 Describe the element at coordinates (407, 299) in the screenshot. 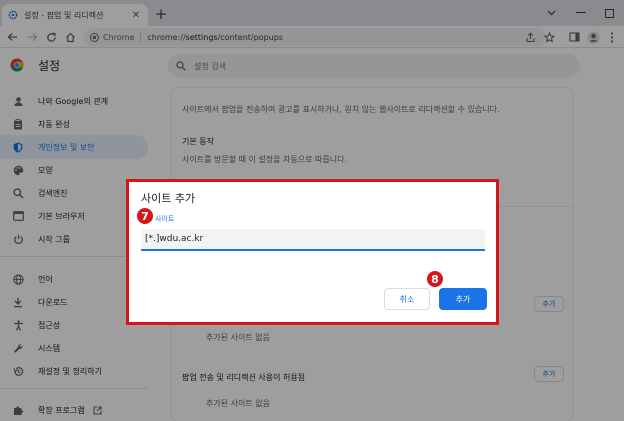

I see `cancel-button: 취소` at that location.